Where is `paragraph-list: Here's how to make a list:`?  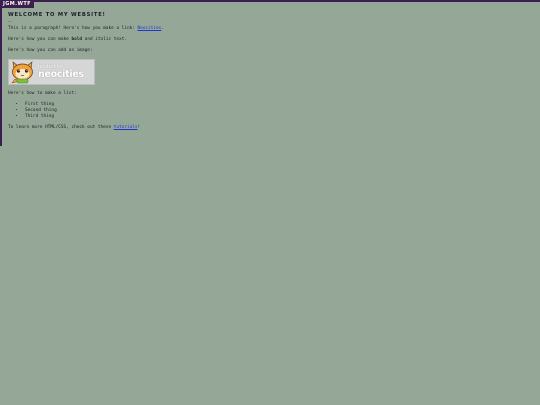
paragraph-list: Here's how to make a list: is located at coordinates (42, 93).